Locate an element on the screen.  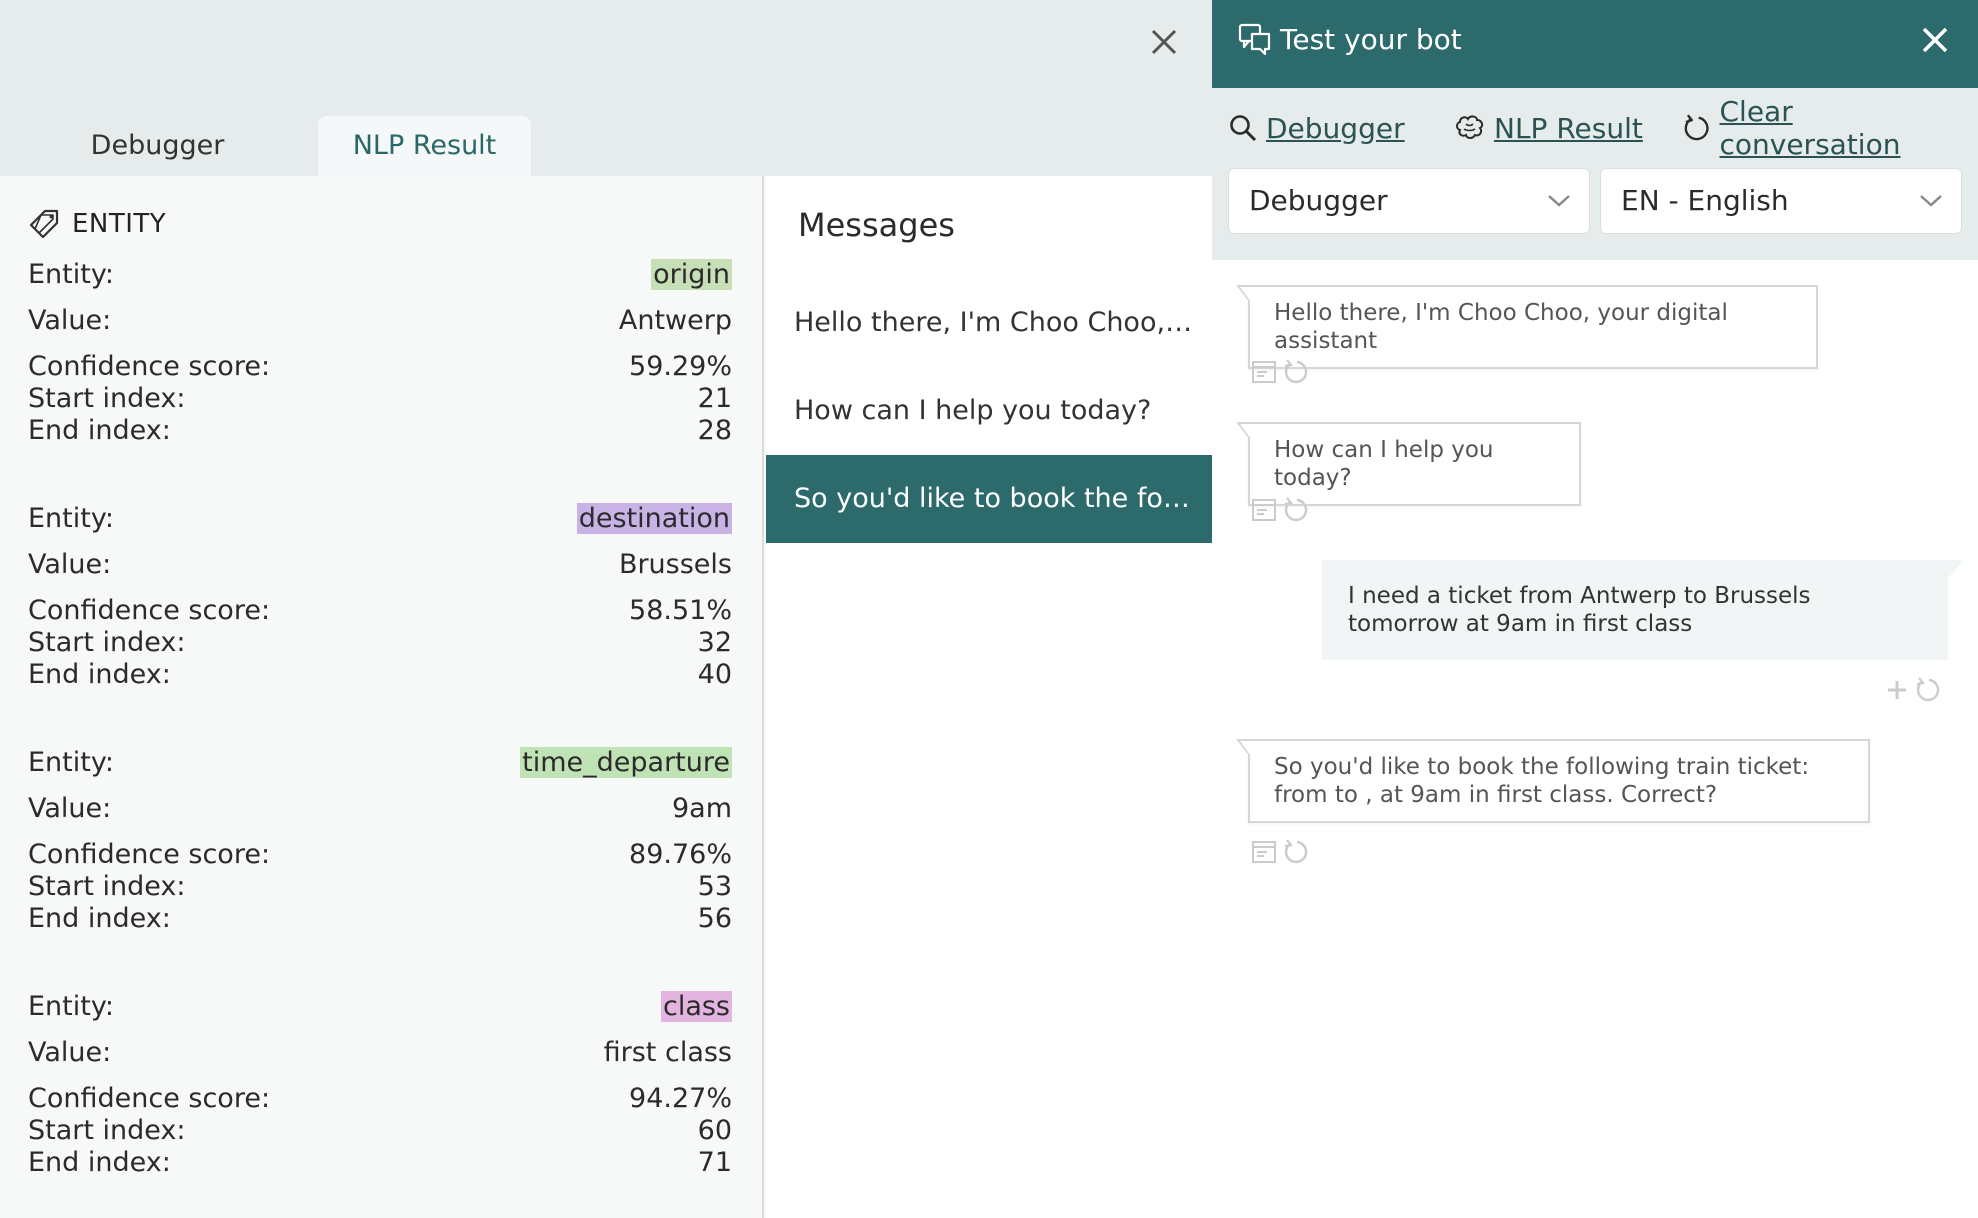
entity-name-tag: origin is located at coordinates (691, 274).